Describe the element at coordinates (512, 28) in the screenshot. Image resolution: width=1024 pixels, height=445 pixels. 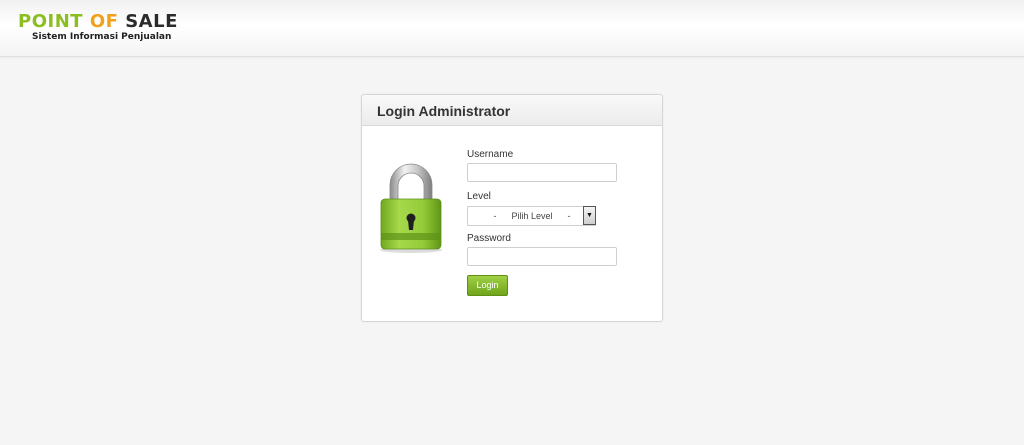
I see `top-header: POINT OF SALE Sistem Informasi Penjualan` at that location.